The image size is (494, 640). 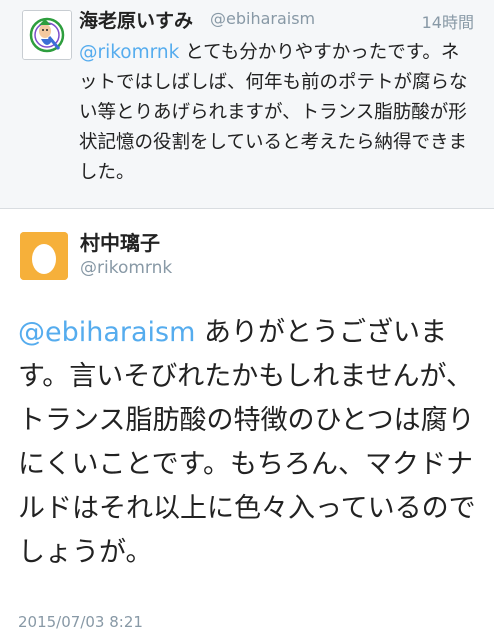 I want to click on user-handle: @rikomrnk, so click(x=126, y=268).